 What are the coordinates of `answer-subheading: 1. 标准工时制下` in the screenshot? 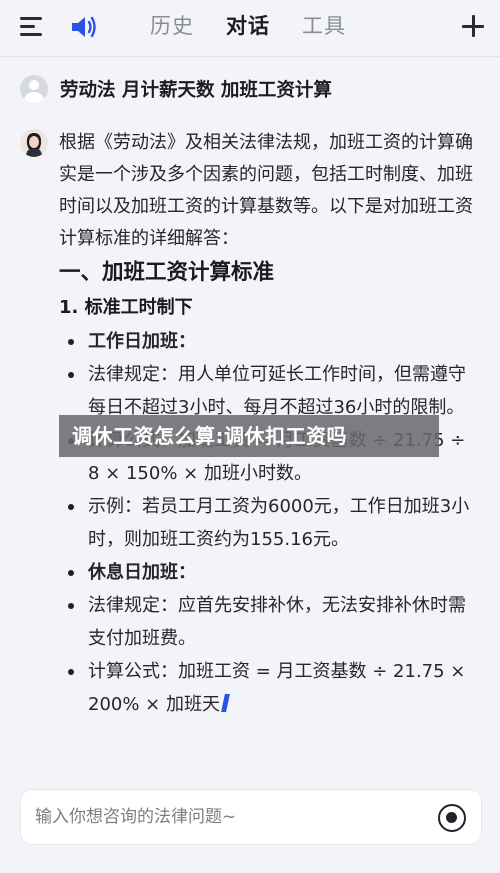 It's located at (126, 307).